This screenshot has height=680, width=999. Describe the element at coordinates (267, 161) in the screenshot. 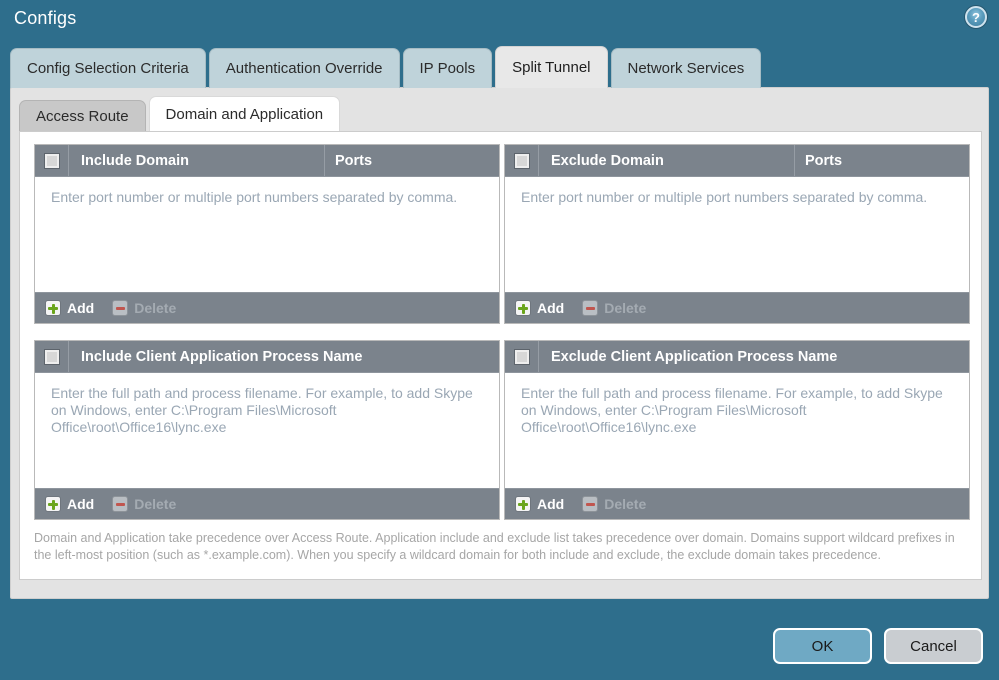

I see `include-domain-header: Include Domain Ports` at that location.